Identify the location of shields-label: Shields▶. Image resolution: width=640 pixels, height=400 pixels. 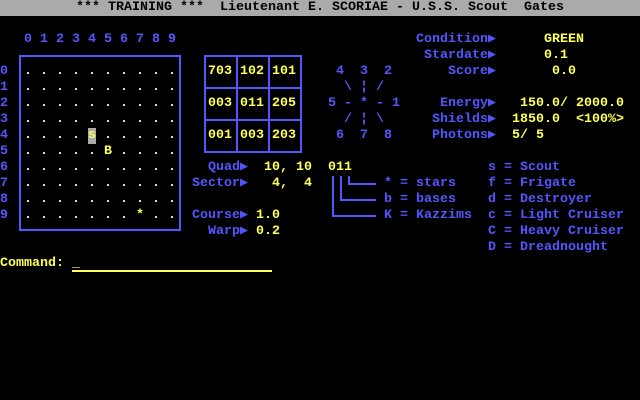
(463, 119).